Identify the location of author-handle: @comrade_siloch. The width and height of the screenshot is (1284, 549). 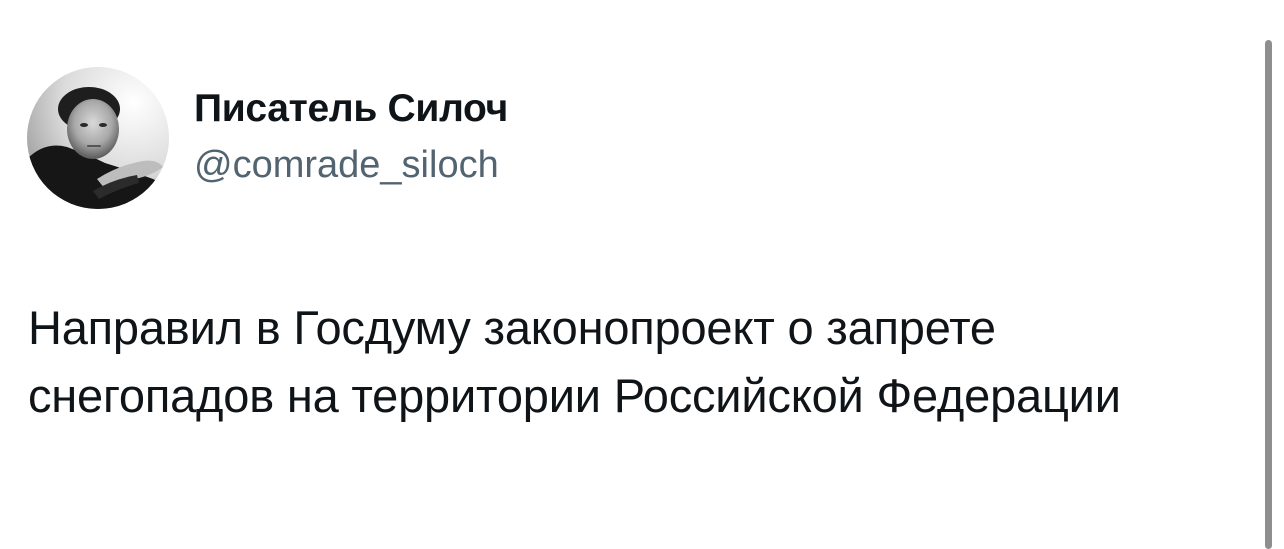
(351, 165).